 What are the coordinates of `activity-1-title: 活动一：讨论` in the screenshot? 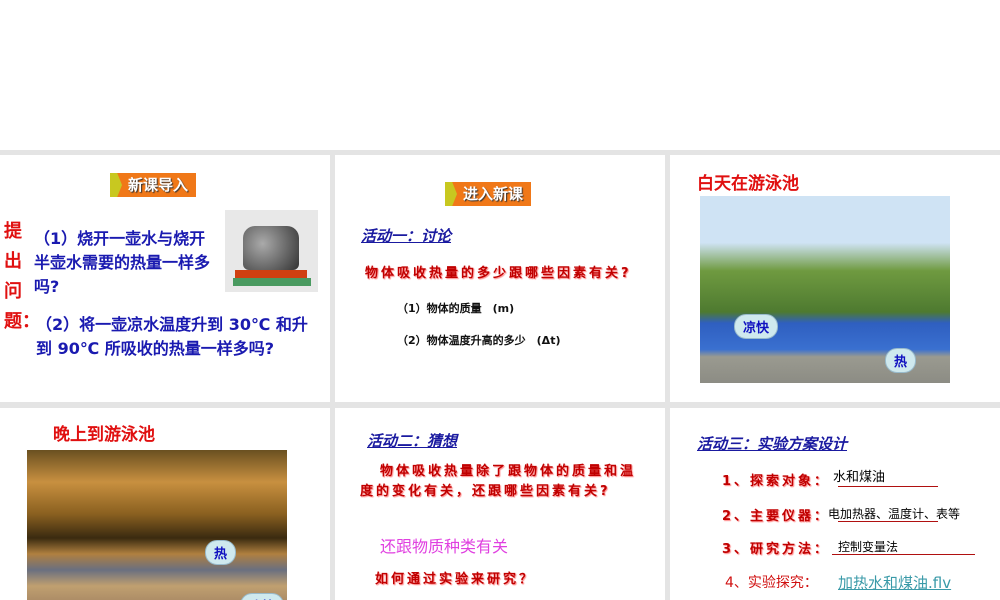 It's located at (406, 236).